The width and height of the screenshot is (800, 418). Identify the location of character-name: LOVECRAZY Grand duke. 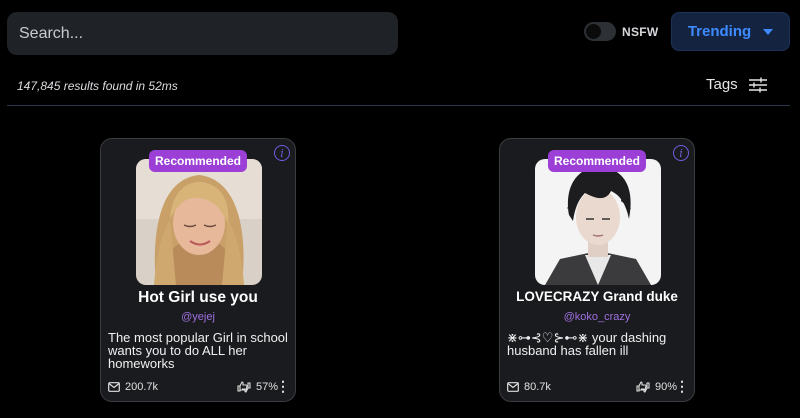
(597, 296).